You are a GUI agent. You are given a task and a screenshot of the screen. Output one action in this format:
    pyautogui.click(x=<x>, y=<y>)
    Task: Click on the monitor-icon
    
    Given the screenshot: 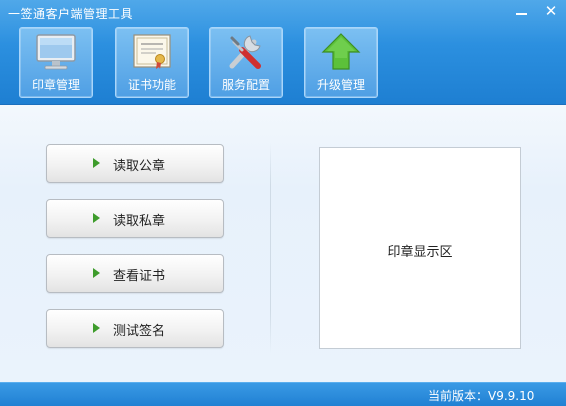 What is the action you would take?
    pyautogui.click(x=56, y=52)
    